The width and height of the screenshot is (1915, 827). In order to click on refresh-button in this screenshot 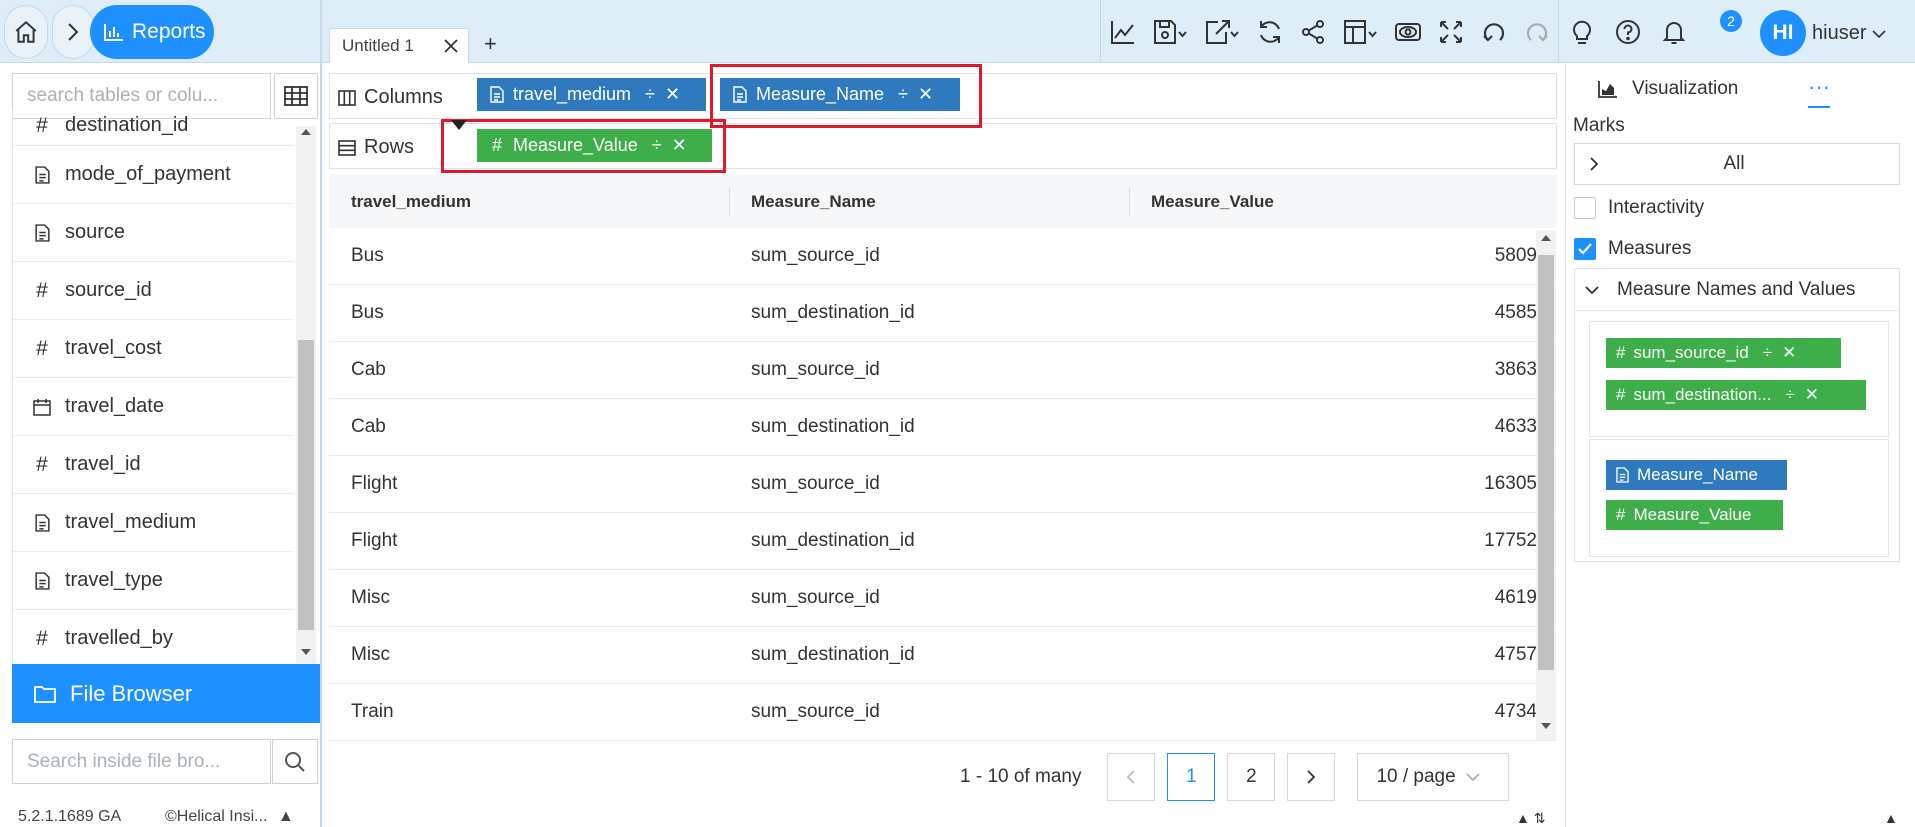, I will do `click(1269, 31)`.